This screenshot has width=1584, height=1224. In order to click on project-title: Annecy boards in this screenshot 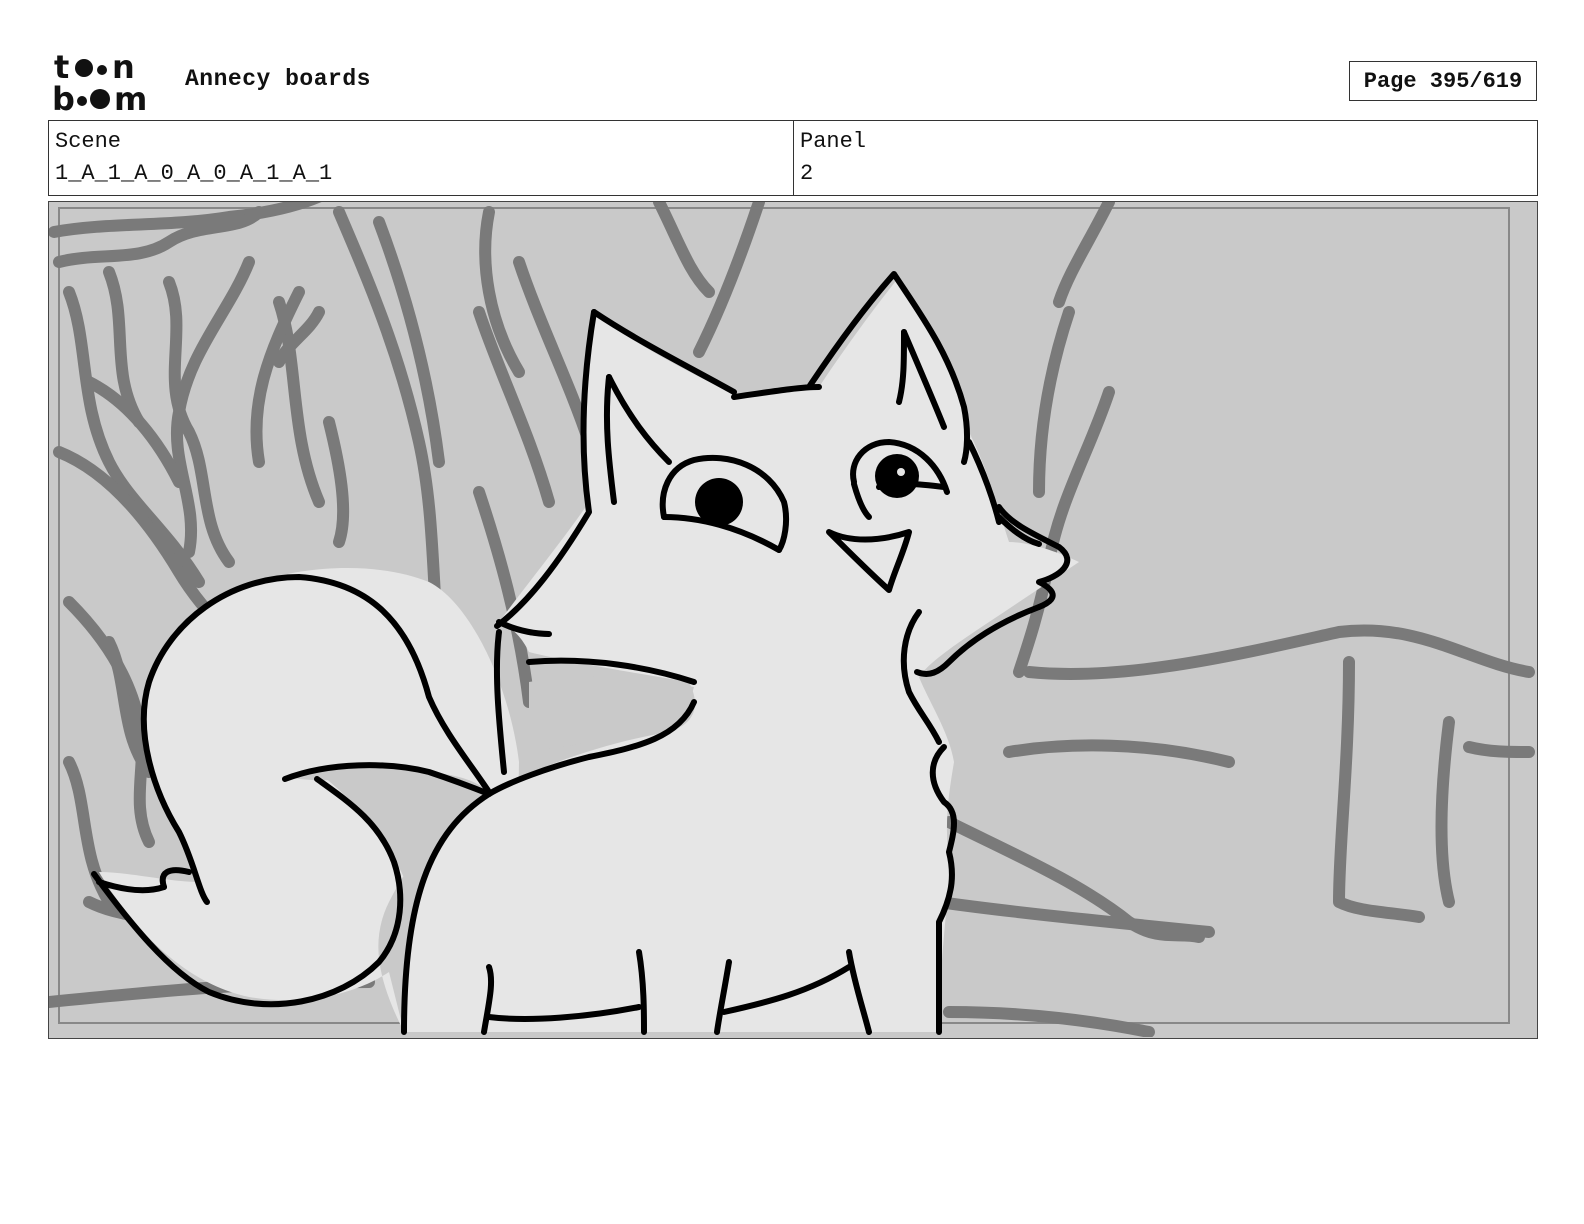, I will do `click(278, 79)`.